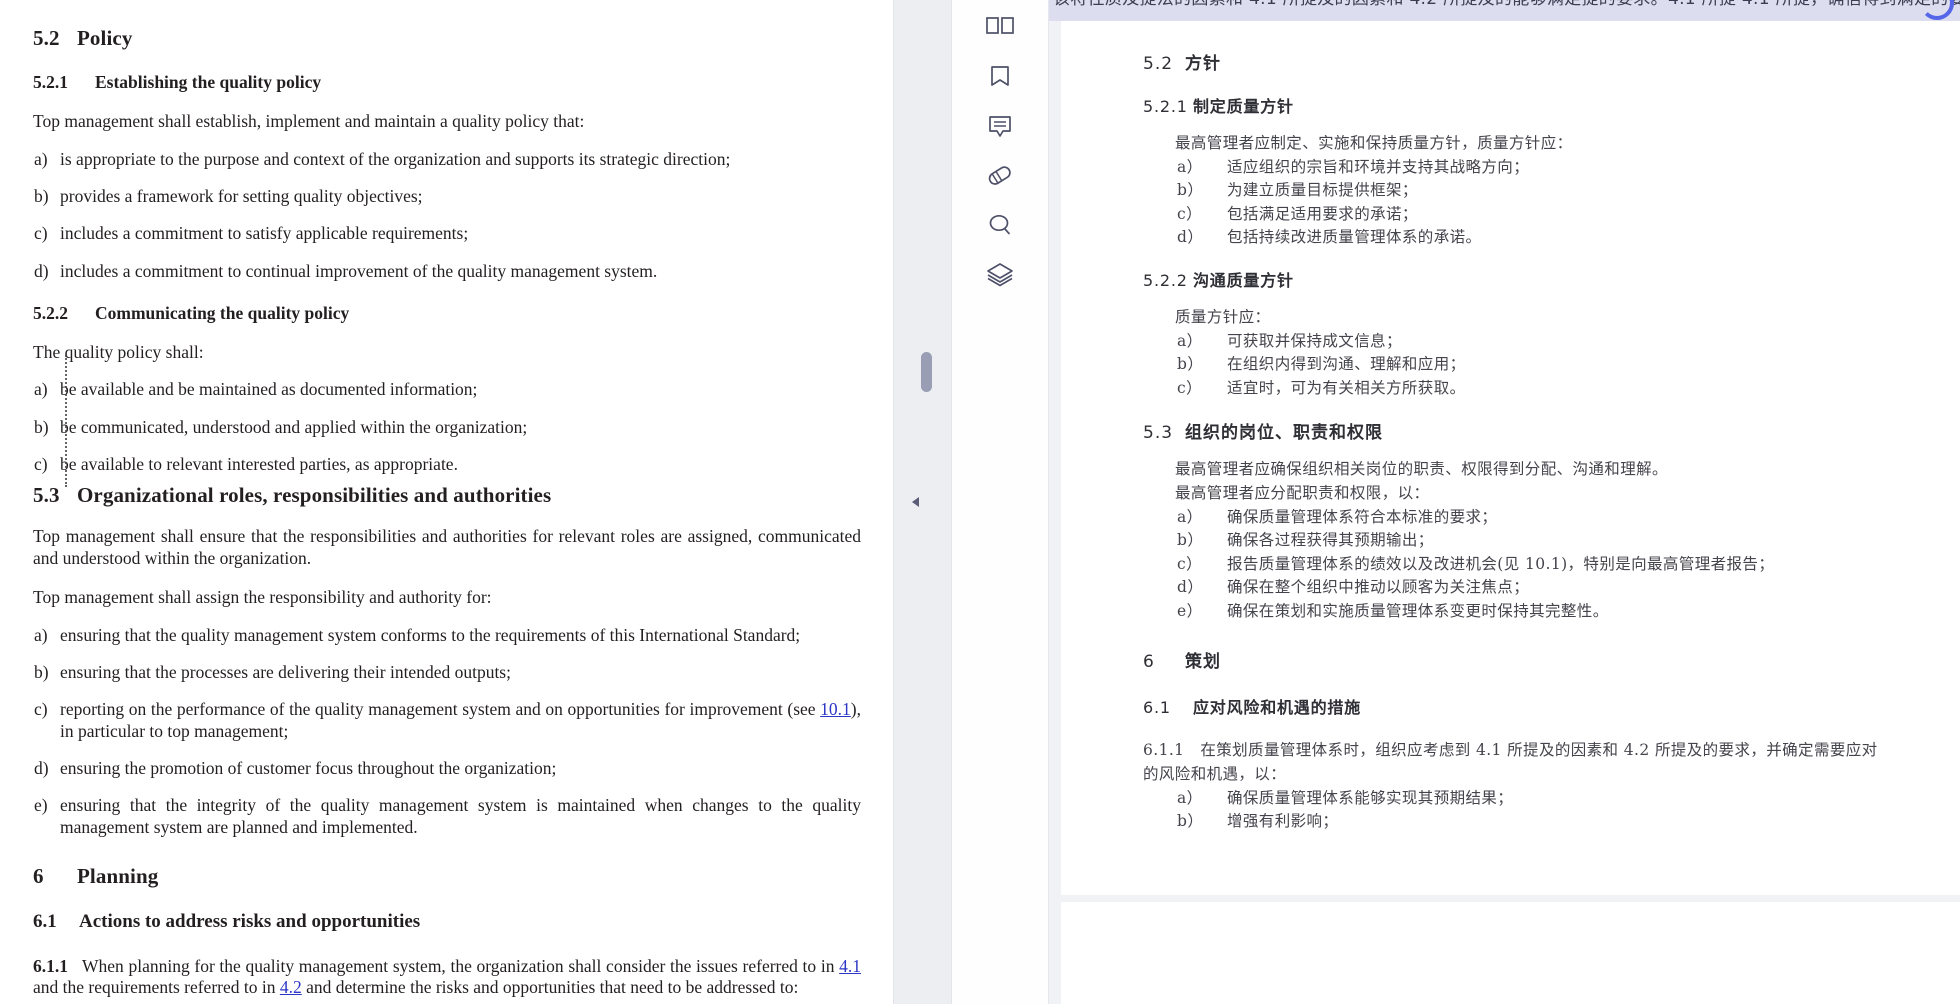  I want to click on heading-text: Policy, so click(105, 38).